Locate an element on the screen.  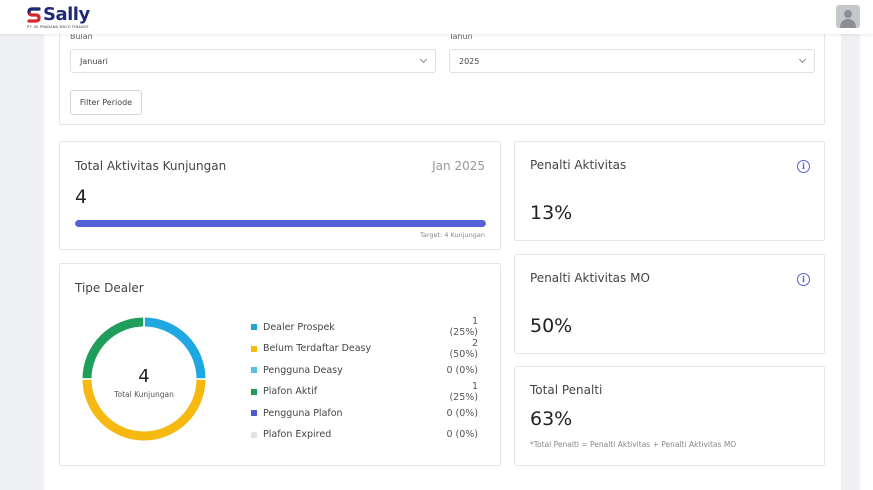
penalty-value: 13% is located at coordinates (551, 213).